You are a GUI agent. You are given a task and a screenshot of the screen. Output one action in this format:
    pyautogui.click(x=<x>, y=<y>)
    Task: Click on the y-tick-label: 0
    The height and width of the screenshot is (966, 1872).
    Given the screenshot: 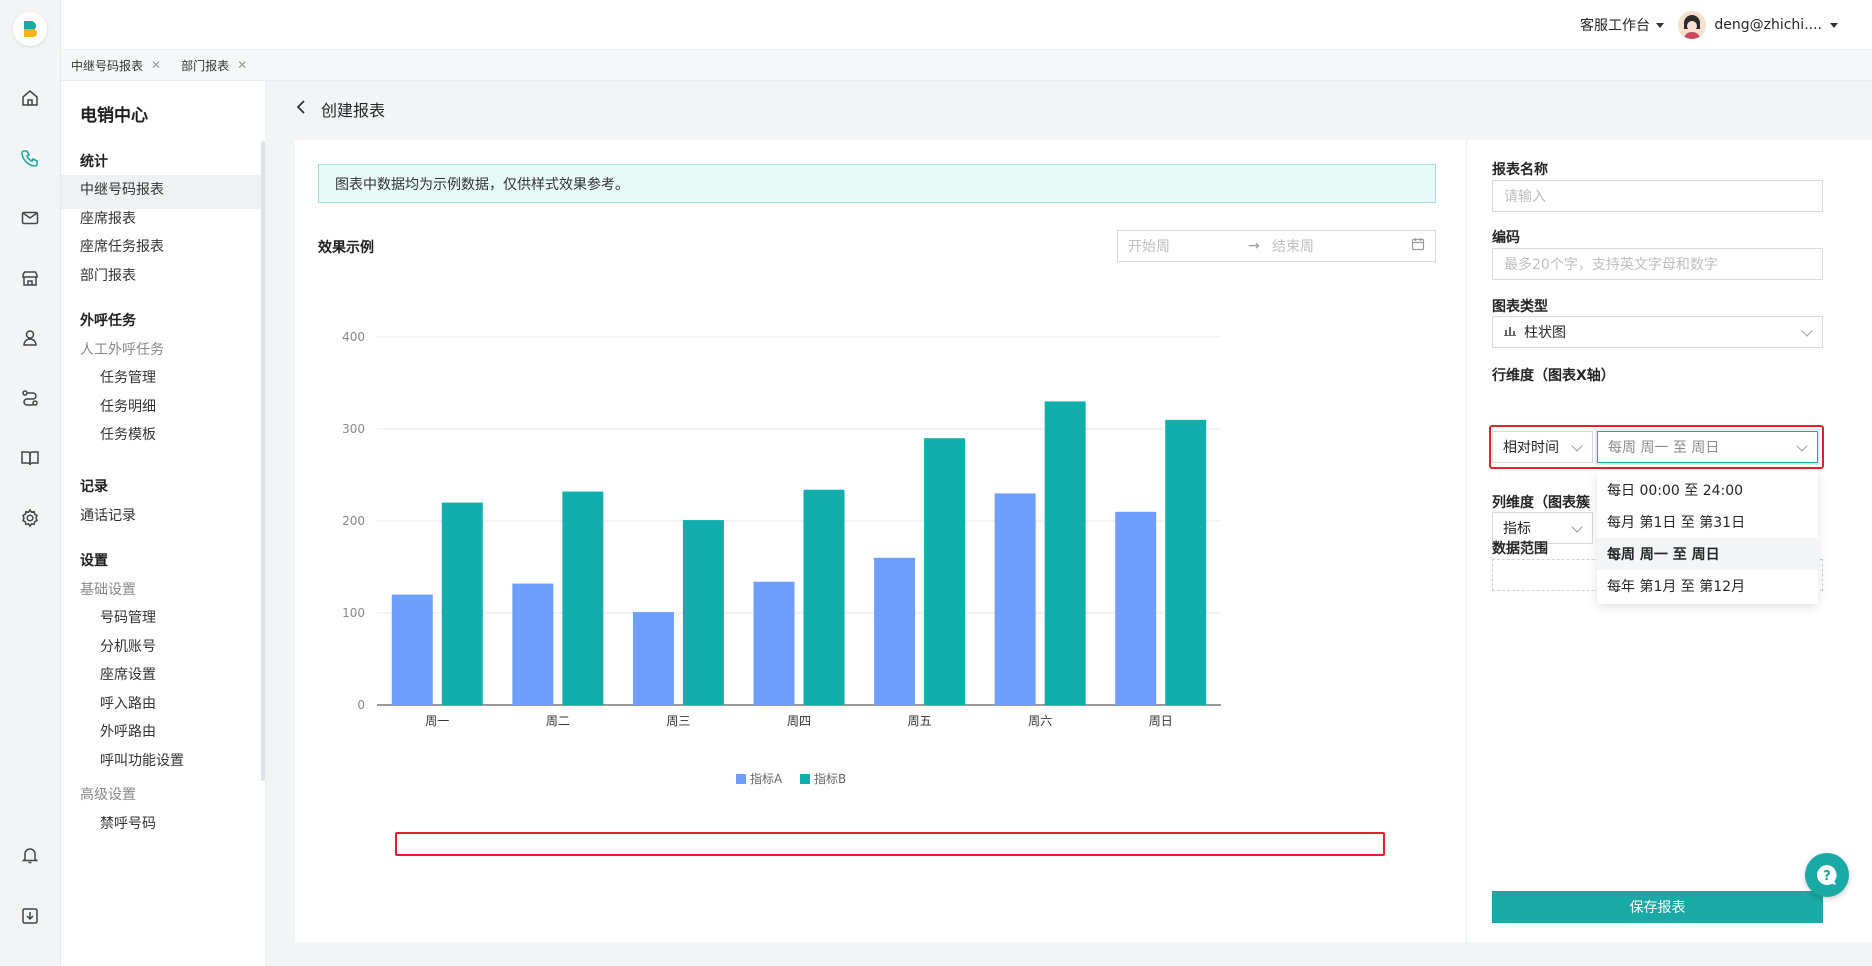 What is the action you would take?
    pyautogui.click(x=361, y=705)
    